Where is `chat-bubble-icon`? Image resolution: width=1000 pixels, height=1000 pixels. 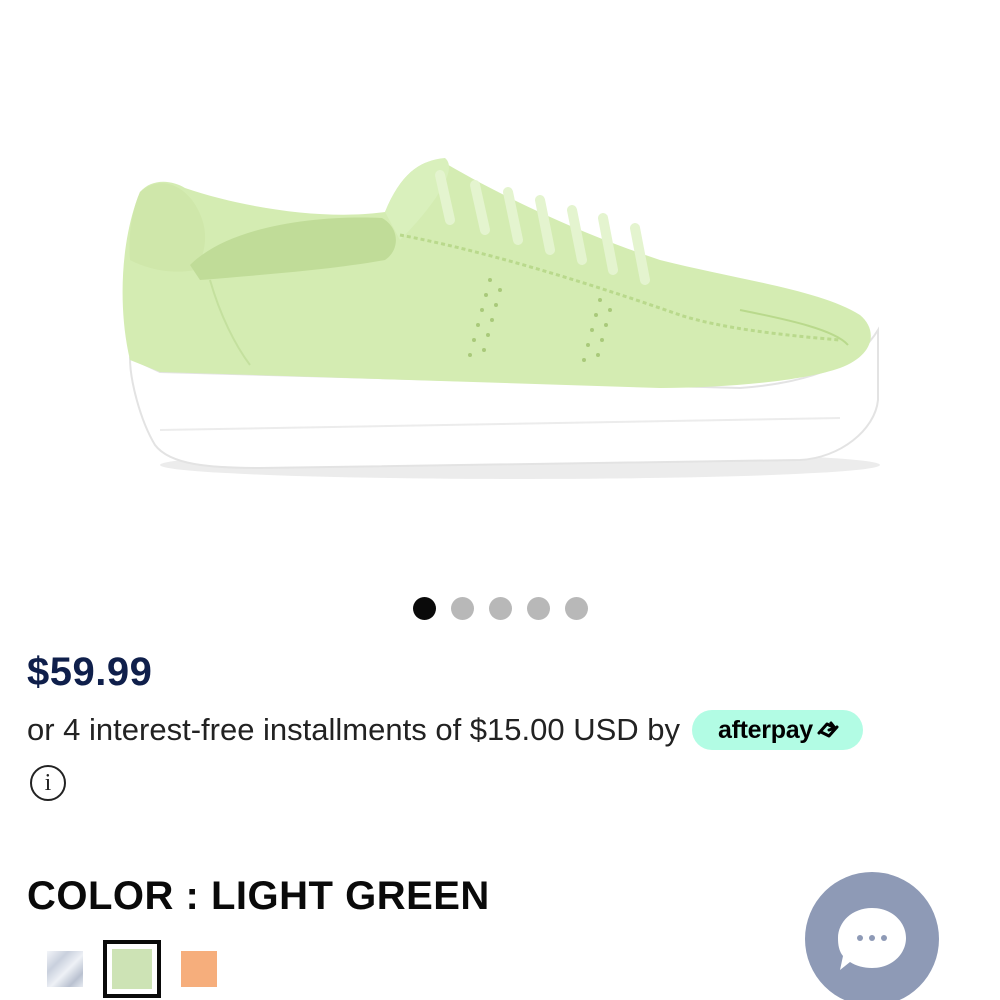
chat-bubble-icon is located at coordinates (872, 939).